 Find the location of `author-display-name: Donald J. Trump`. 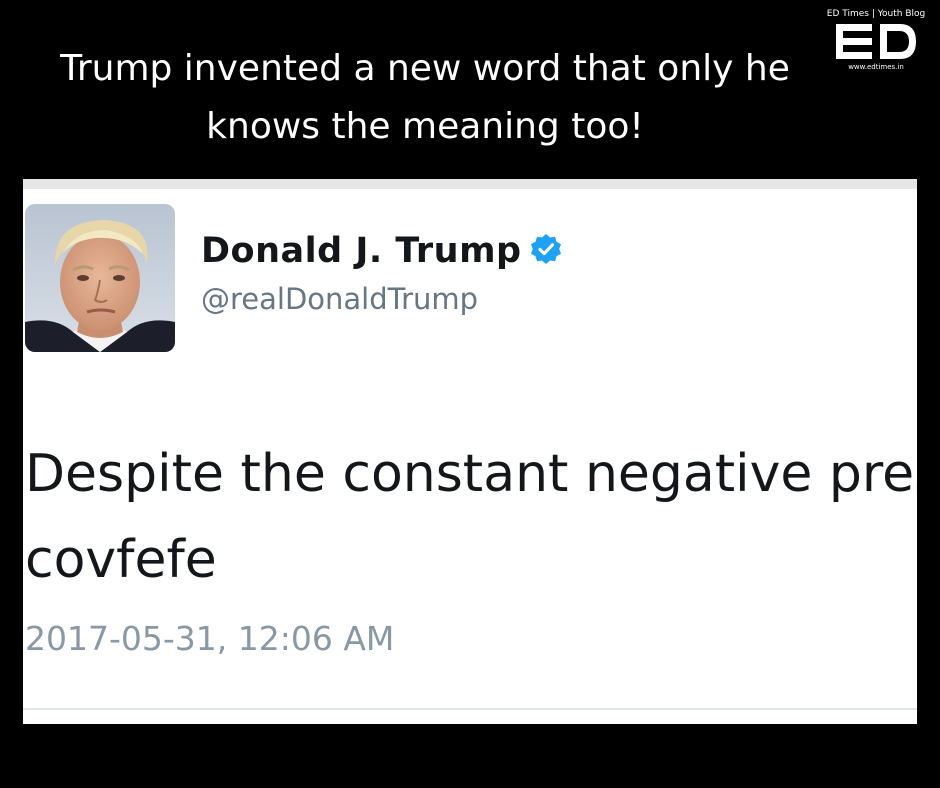

author-display-name: Donald J. Trump is located at coordinates (361, 251).